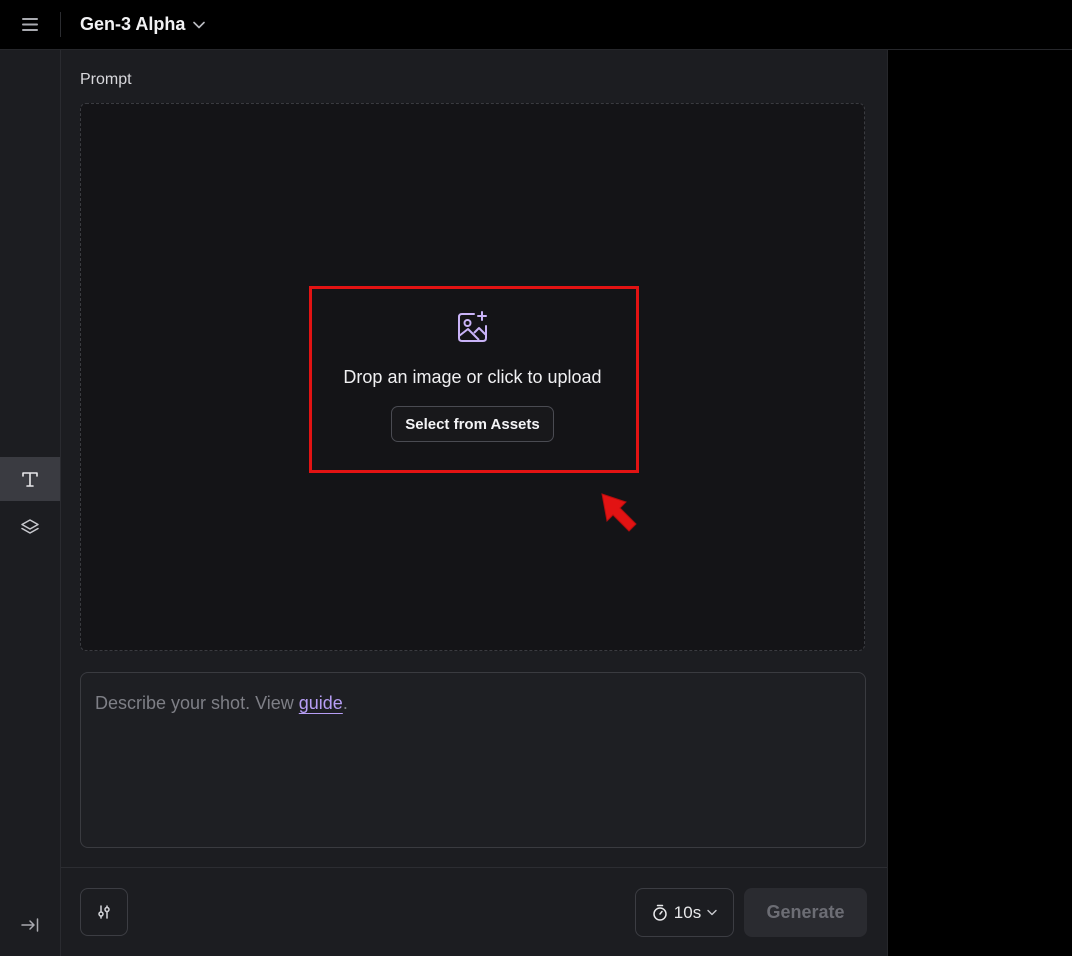  I want to click on placeholder-period: ., so click(345, 703).